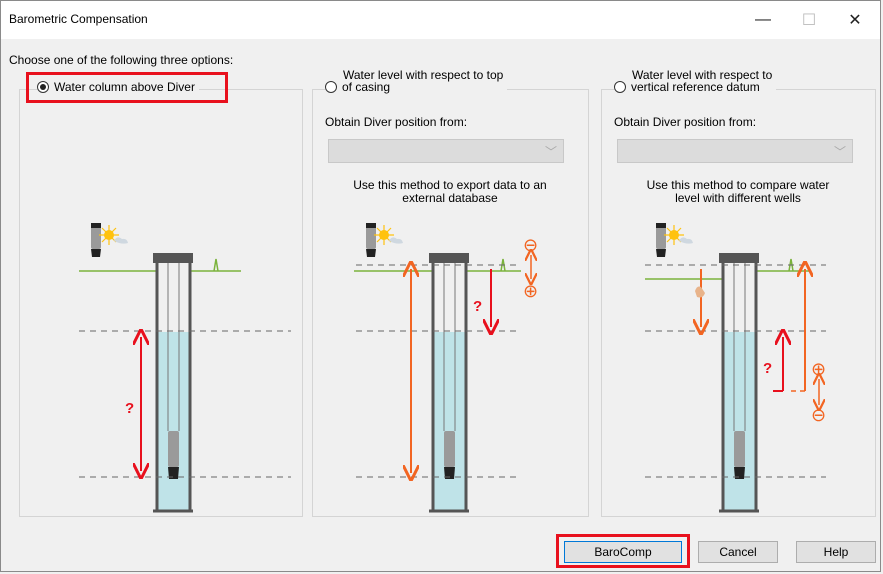  What do you see at coordinates (738, 552) in the screenshot?
I see `cancel-button: Cancel` at bounding box center [738, 552].